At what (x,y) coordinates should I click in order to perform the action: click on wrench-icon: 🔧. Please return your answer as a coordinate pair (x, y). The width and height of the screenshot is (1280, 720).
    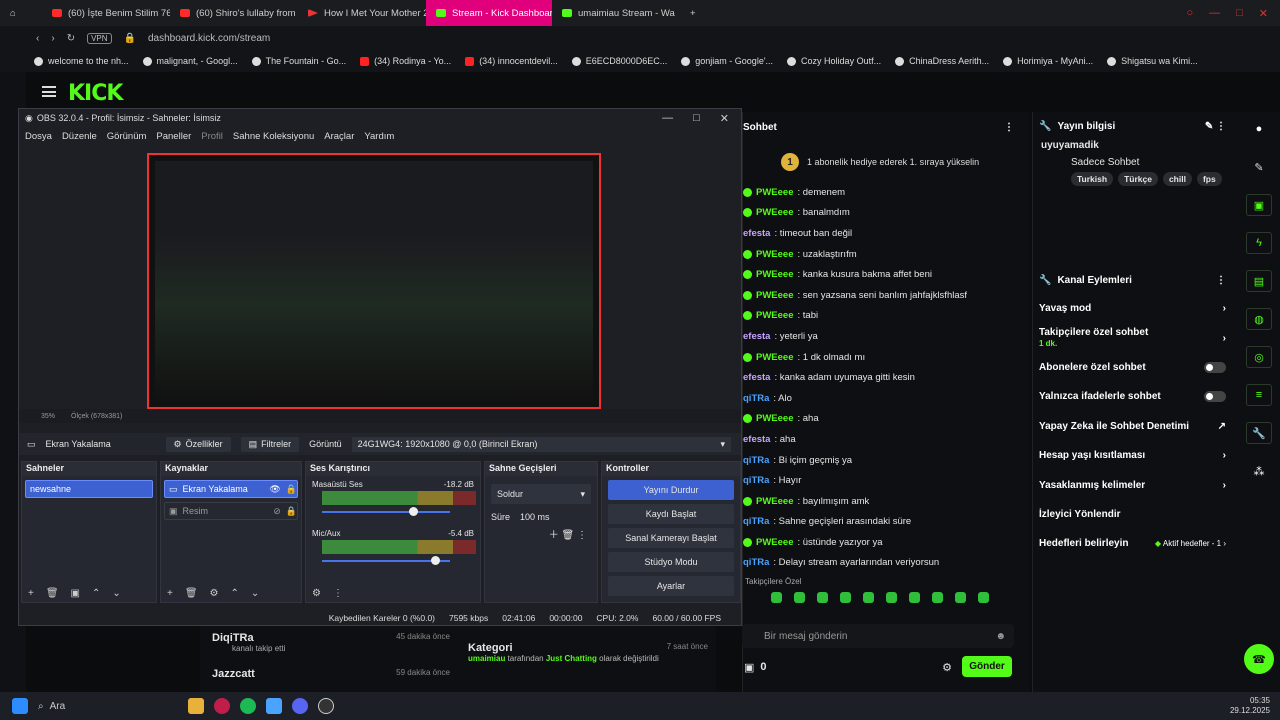
    Looking at the image, I should click on (1259, 433).